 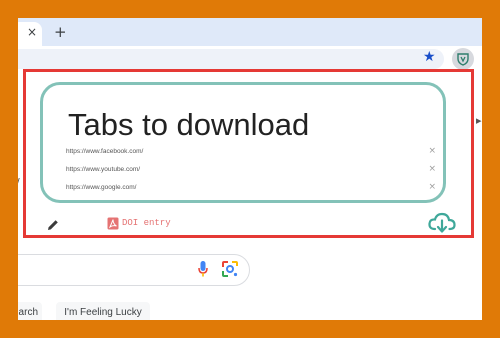 What do you see at coordinates (60, 32) in the screenshot?
I see `new-tab-button: +` at bounding box center [60, 32].